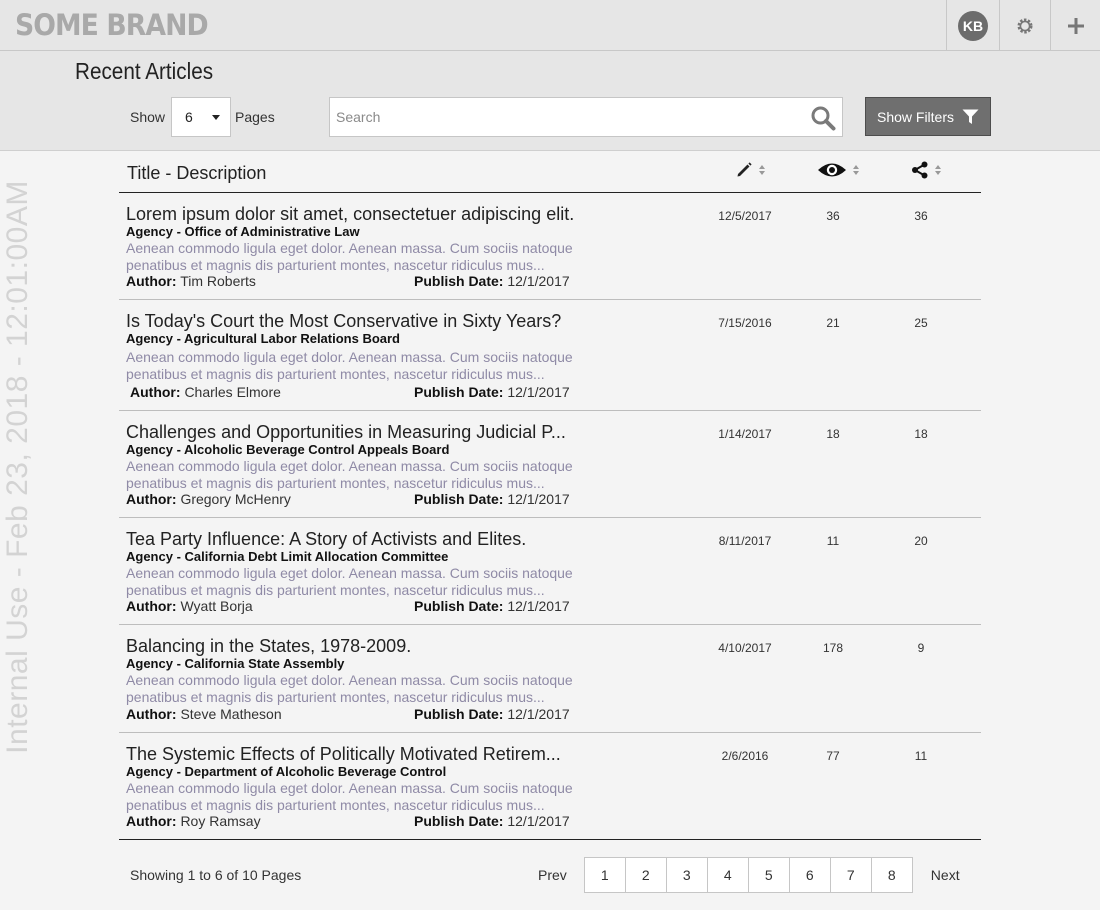 The image size is (1100, 910). I want to click on article-agency: Agency - Office of Administrative Law, so click(243, 231).